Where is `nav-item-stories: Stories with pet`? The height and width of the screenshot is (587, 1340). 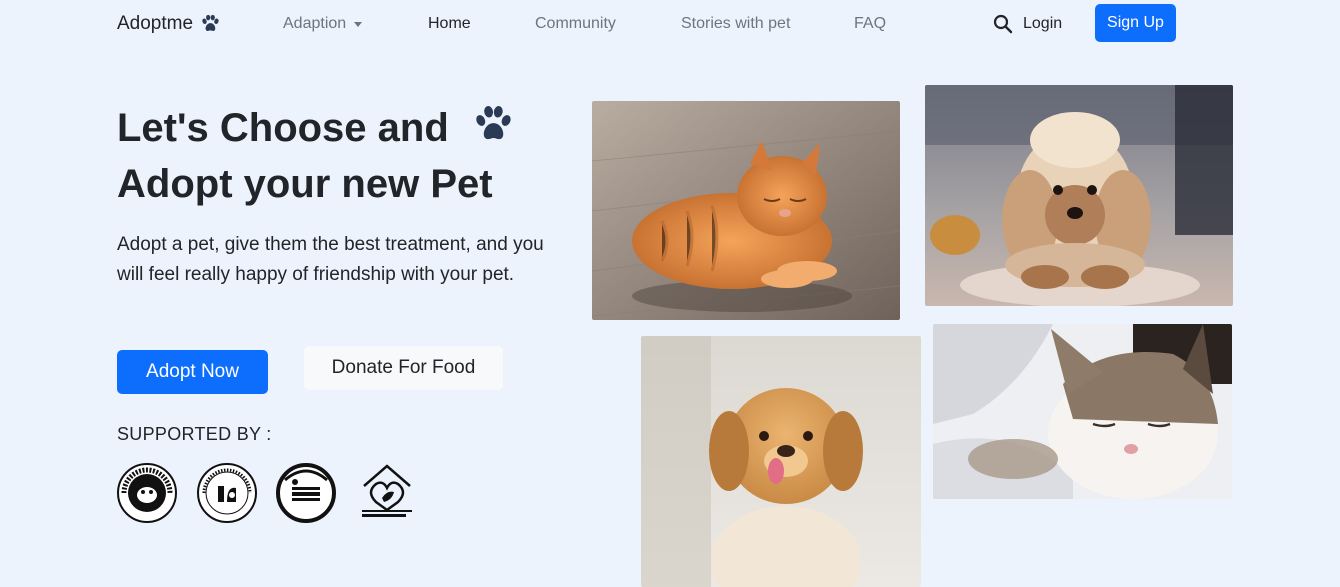
nav-item-stories: Stories with pet is located at coordinates (735, 24).